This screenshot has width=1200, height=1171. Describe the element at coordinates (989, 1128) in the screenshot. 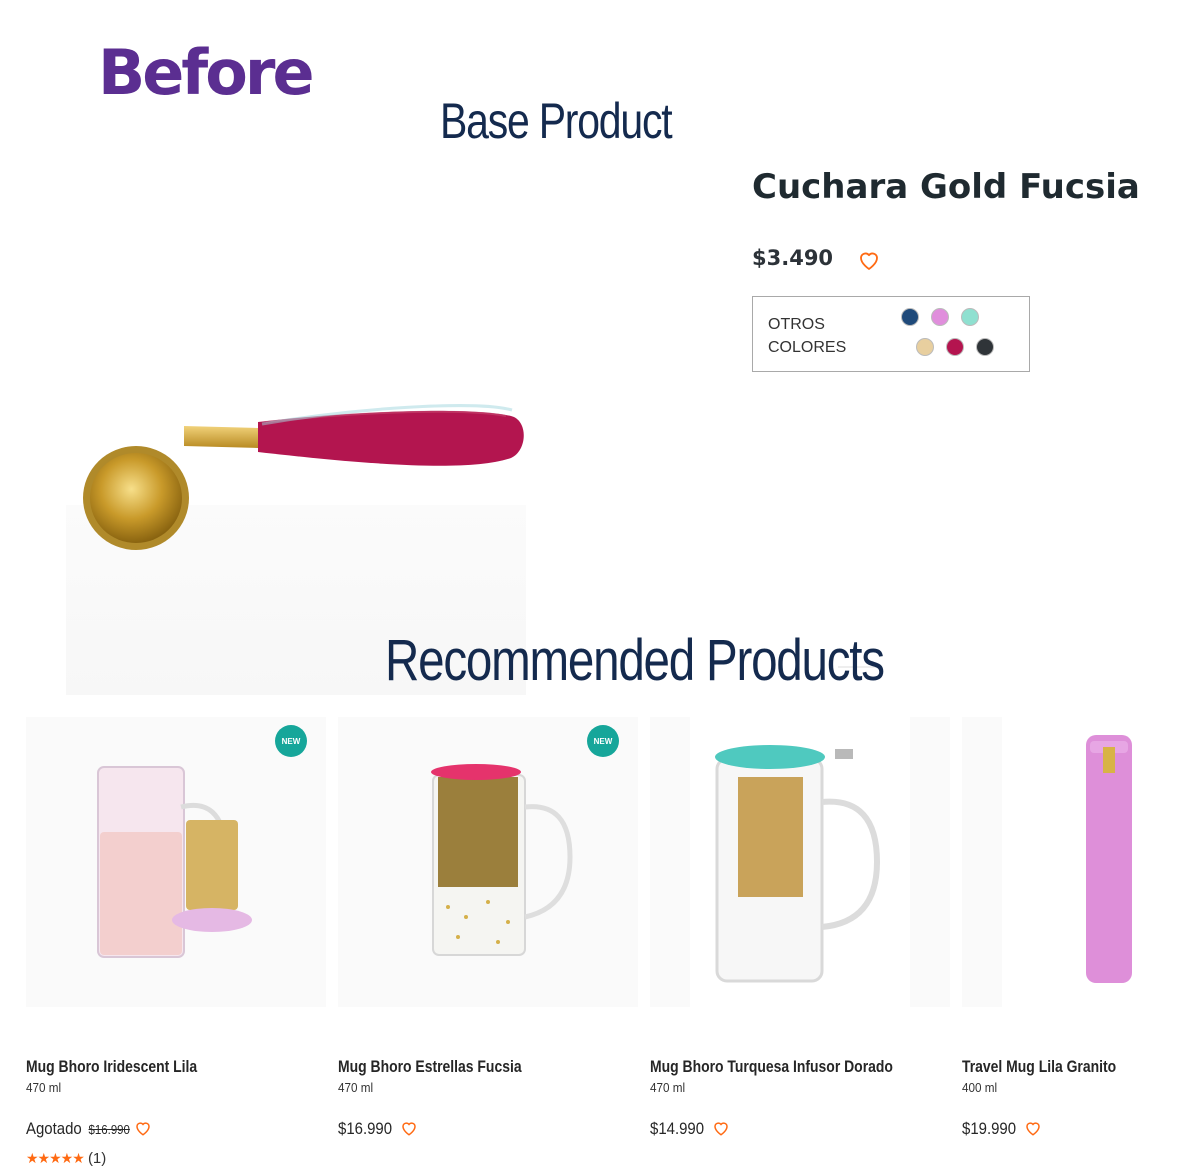

I see `product-price: $19.990` at that location.